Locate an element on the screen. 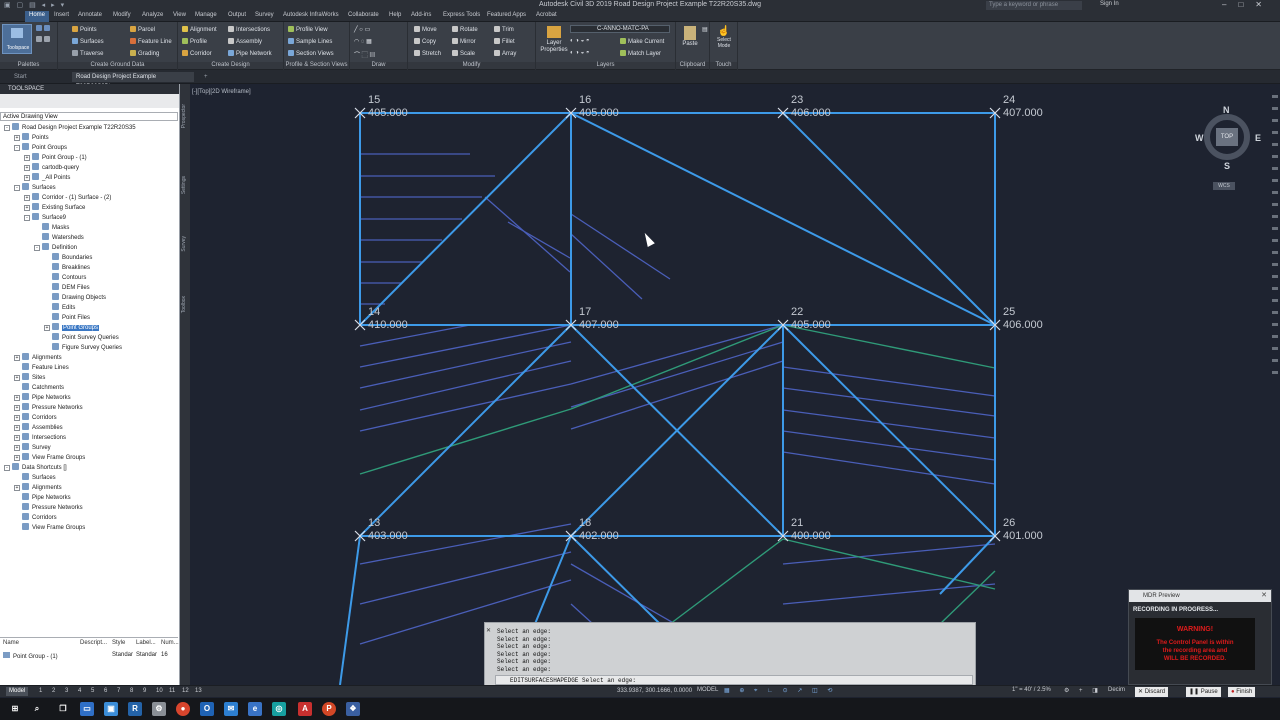  layout-tab: 6 is located at coordinates (105, 691).